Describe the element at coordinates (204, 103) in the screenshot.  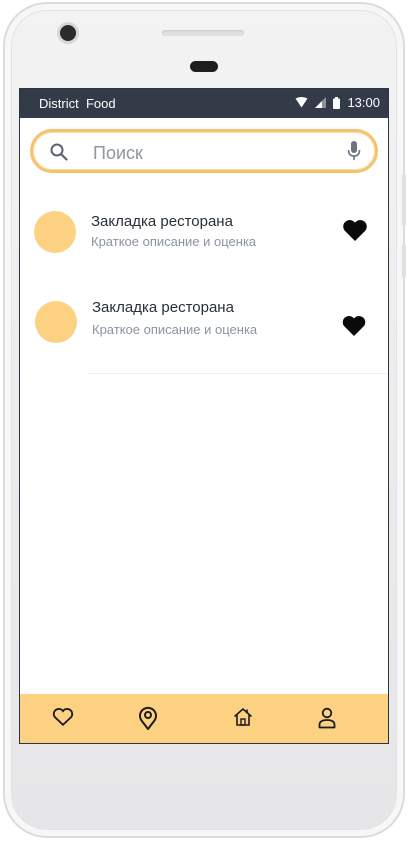
I see `status-bar: District Food 13:00` at that location.